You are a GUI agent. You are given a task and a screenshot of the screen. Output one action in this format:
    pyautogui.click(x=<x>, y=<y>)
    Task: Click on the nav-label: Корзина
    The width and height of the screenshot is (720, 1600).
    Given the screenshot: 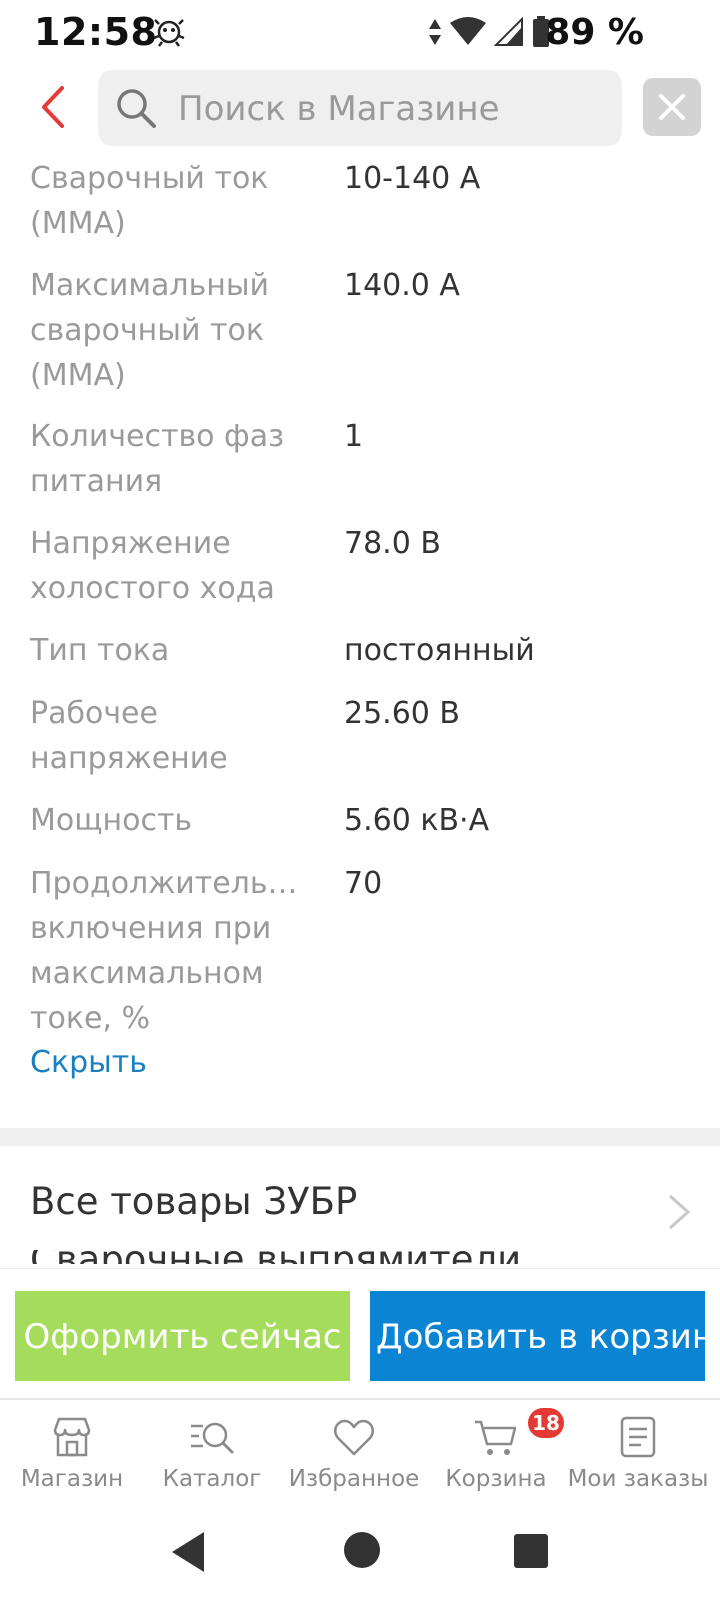 What is the action you would take?
    pyautogui.click(x=496, y=1479)
    